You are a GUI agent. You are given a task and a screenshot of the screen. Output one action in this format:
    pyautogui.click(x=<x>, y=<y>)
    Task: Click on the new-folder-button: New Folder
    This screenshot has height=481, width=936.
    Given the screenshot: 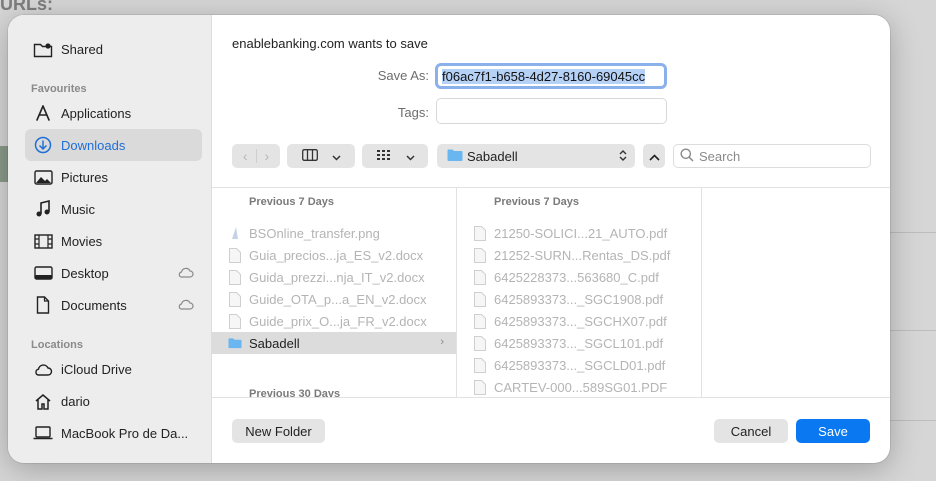 What is the action you would take?
    pyautogui.click(x=278, y=431)
    